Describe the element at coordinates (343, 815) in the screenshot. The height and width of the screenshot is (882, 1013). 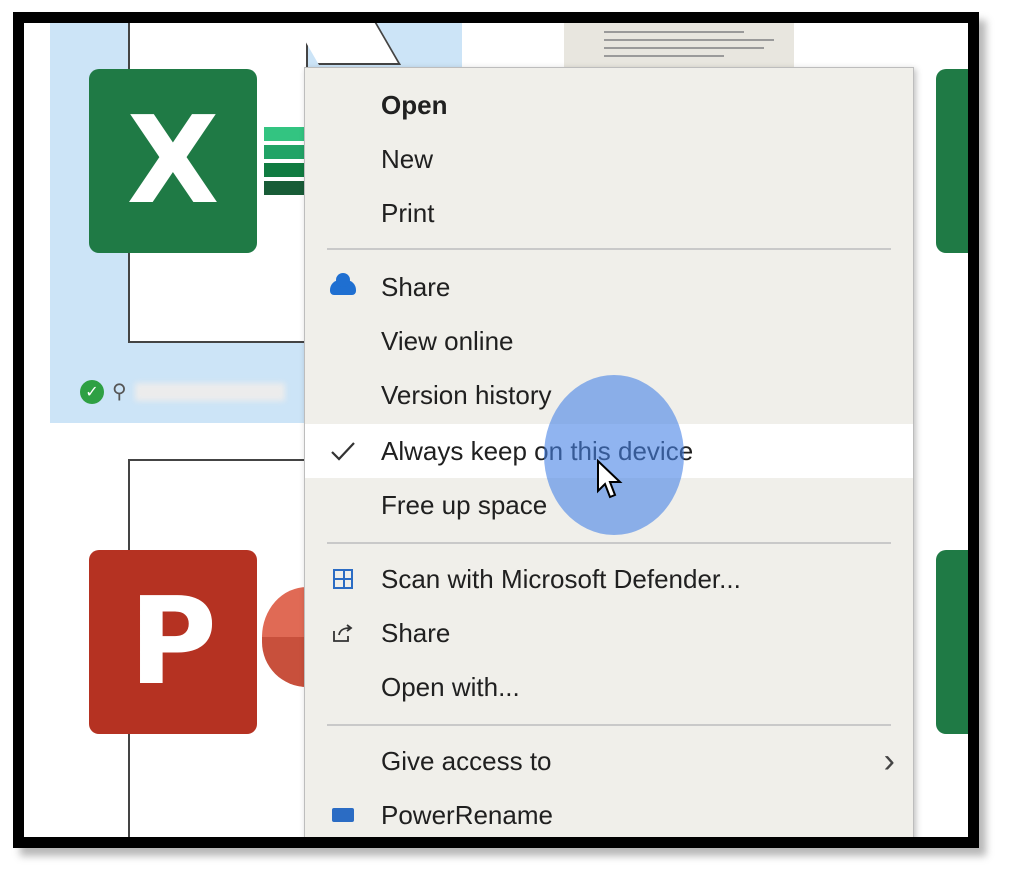
I see `powerrename-icon` at that location.